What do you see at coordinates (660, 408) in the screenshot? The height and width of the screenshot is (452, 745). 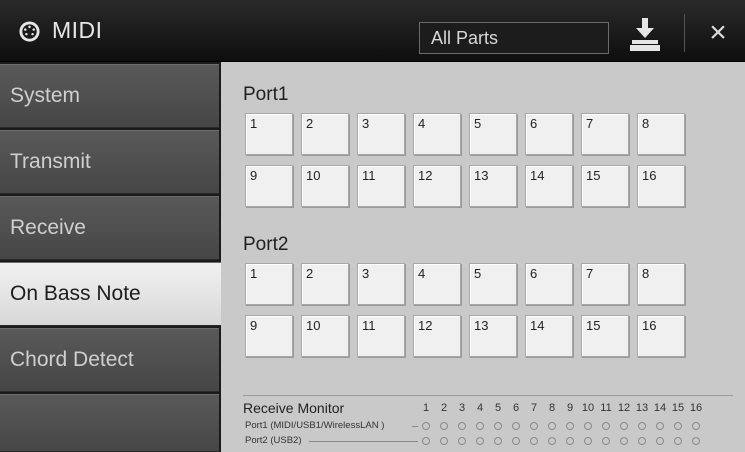 I see `monitor-channel-number: 14` at bounding box center [660, 408].